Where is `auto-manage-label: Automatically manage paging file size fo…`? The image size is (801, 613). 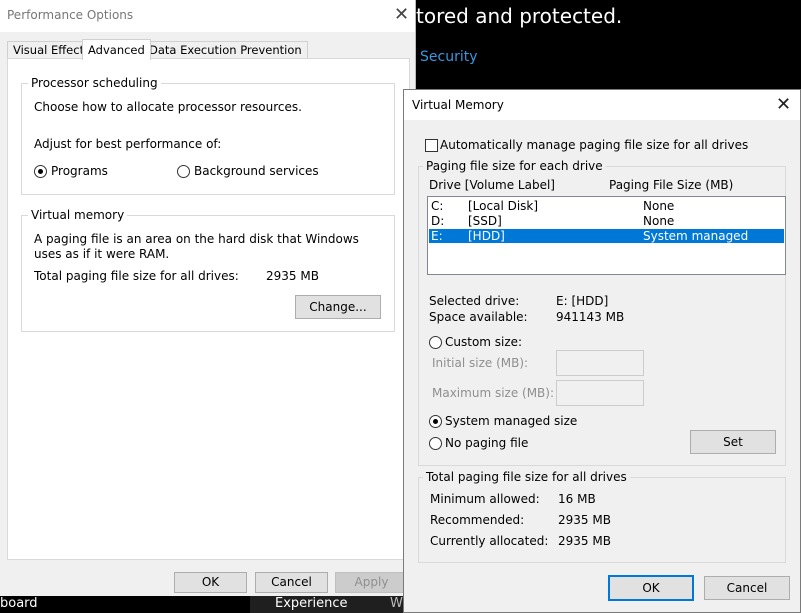
auto-manage-label: Automatically manage paging file size fo… is located at coordinates (594, 145).